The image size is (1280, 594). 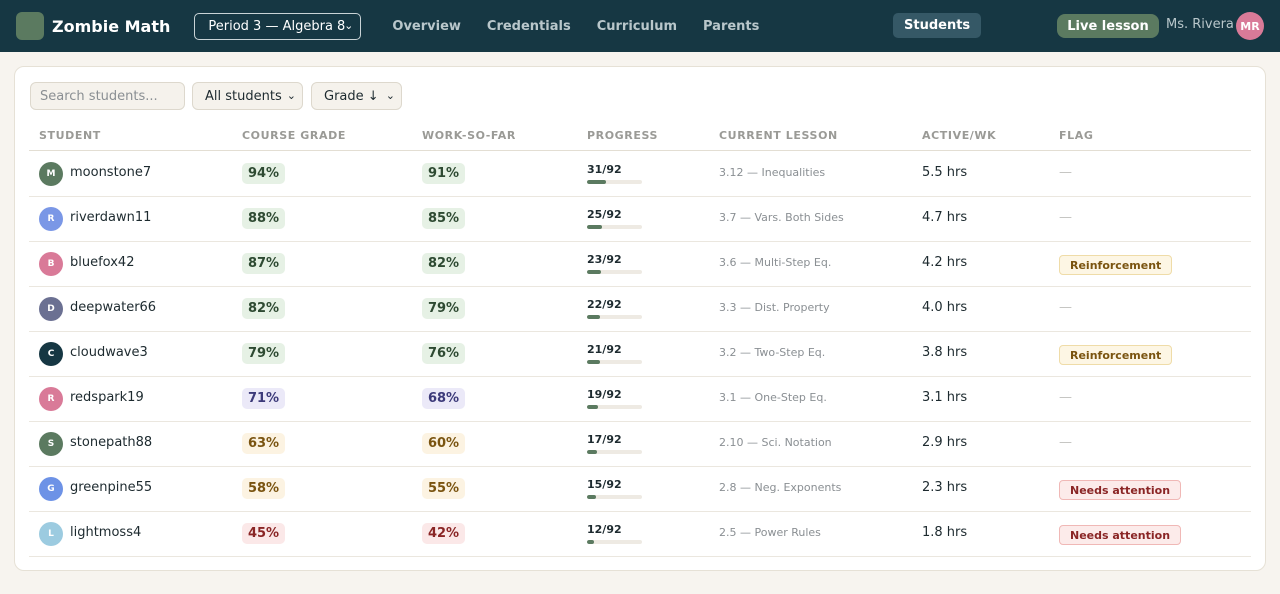 I want to click on student-name: greenpine55, so click(x=111, y=487).